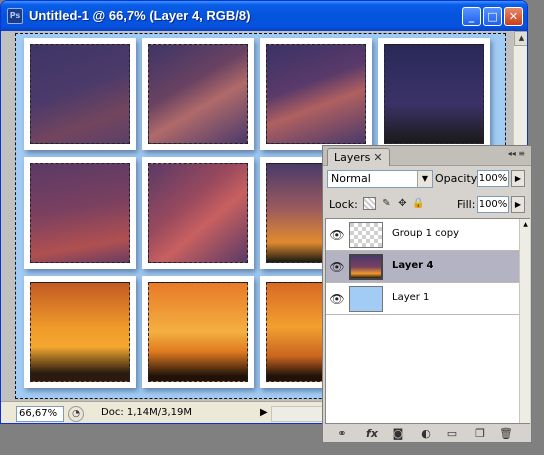  What do you see at coordinates (398, 434) in the screenshot?
I see `mask-icon: ◙` at bounding box center [398, 434].